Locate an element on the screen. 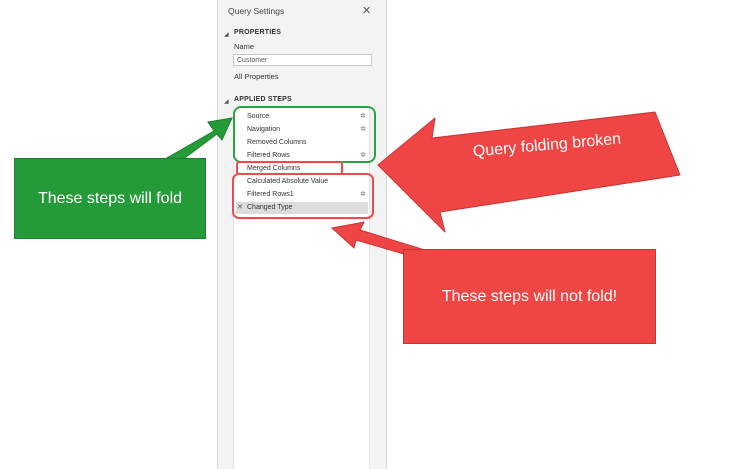 The image size is (754, 469). not-fold-callout: These steps will not fold! is located at coordinates (529, 296).